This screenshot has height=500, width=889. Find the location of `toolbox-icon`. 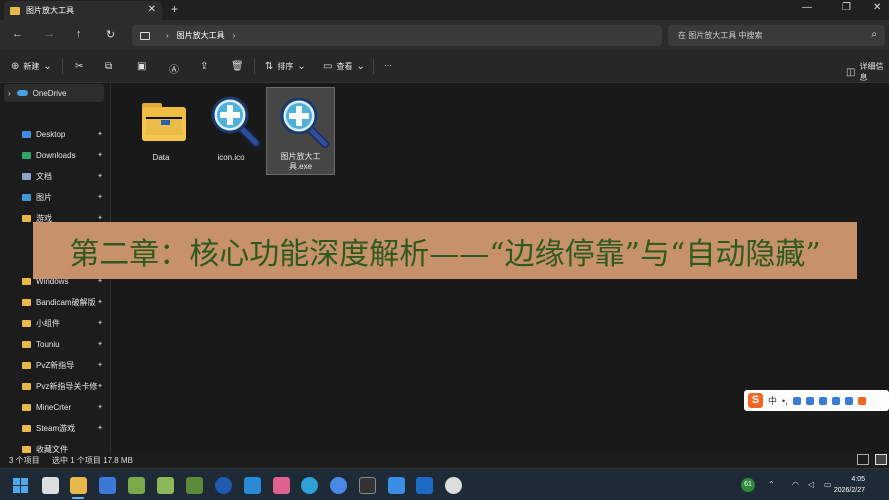

toolbox-icon is located at coordinates (848, 400).